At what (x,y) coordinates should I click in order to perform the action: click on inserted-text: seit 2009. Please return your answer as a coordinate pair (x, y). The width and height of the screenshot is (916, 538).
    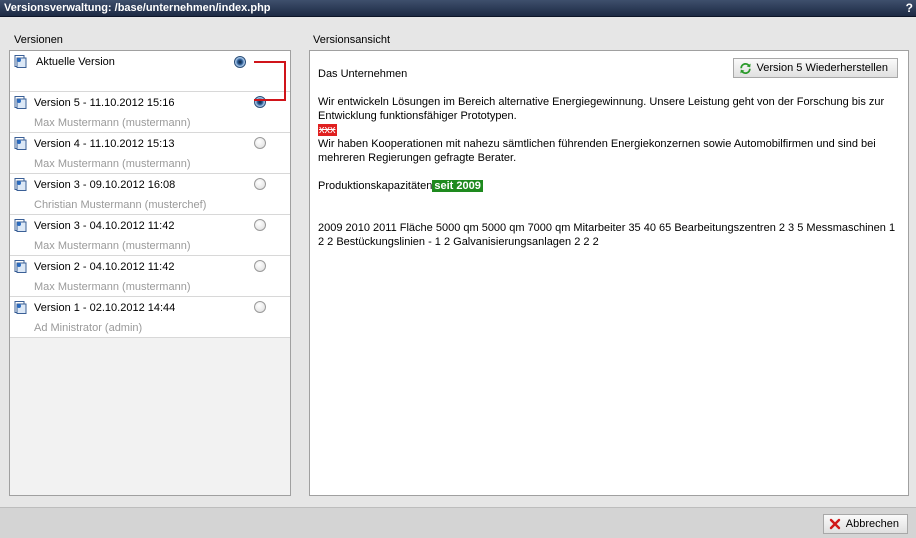
    Looking at the image, I should click on (457, 186).